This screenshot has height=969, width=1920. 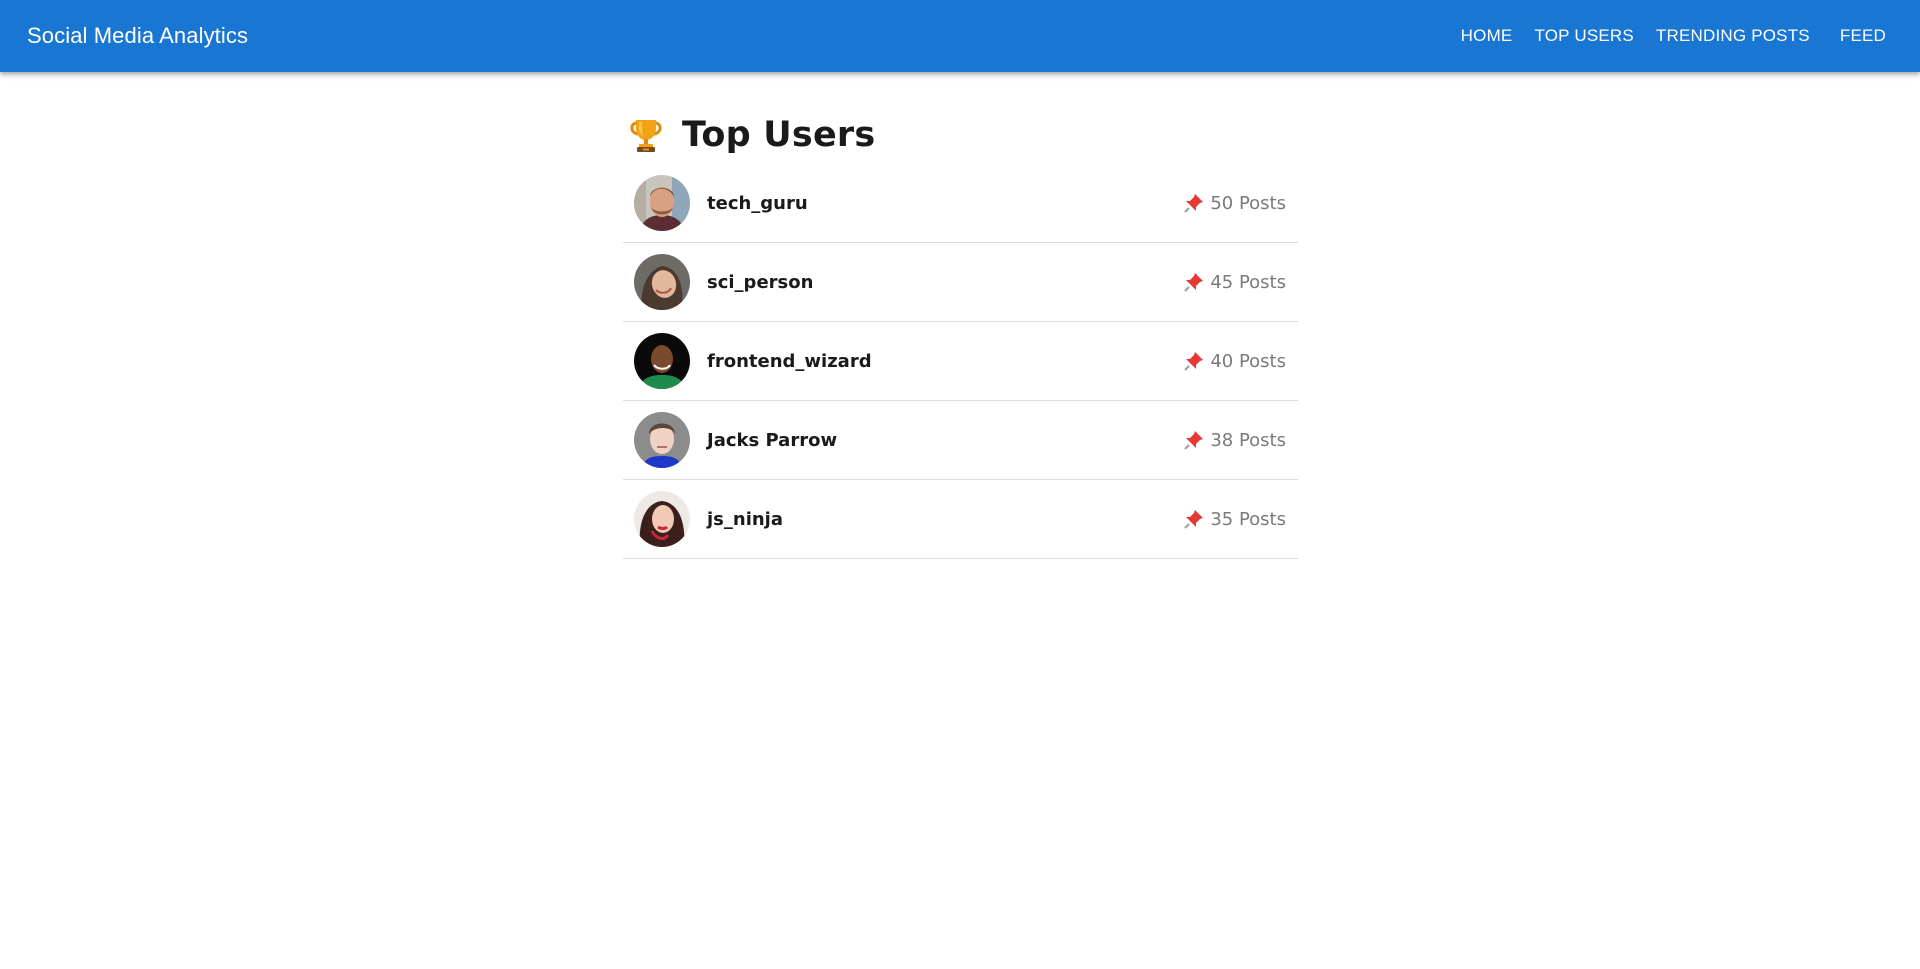 What do you see at coordinates (1863, 36) in the screenshot?
I see `nav-feed: FEED` at bounding box center [1863, 36].